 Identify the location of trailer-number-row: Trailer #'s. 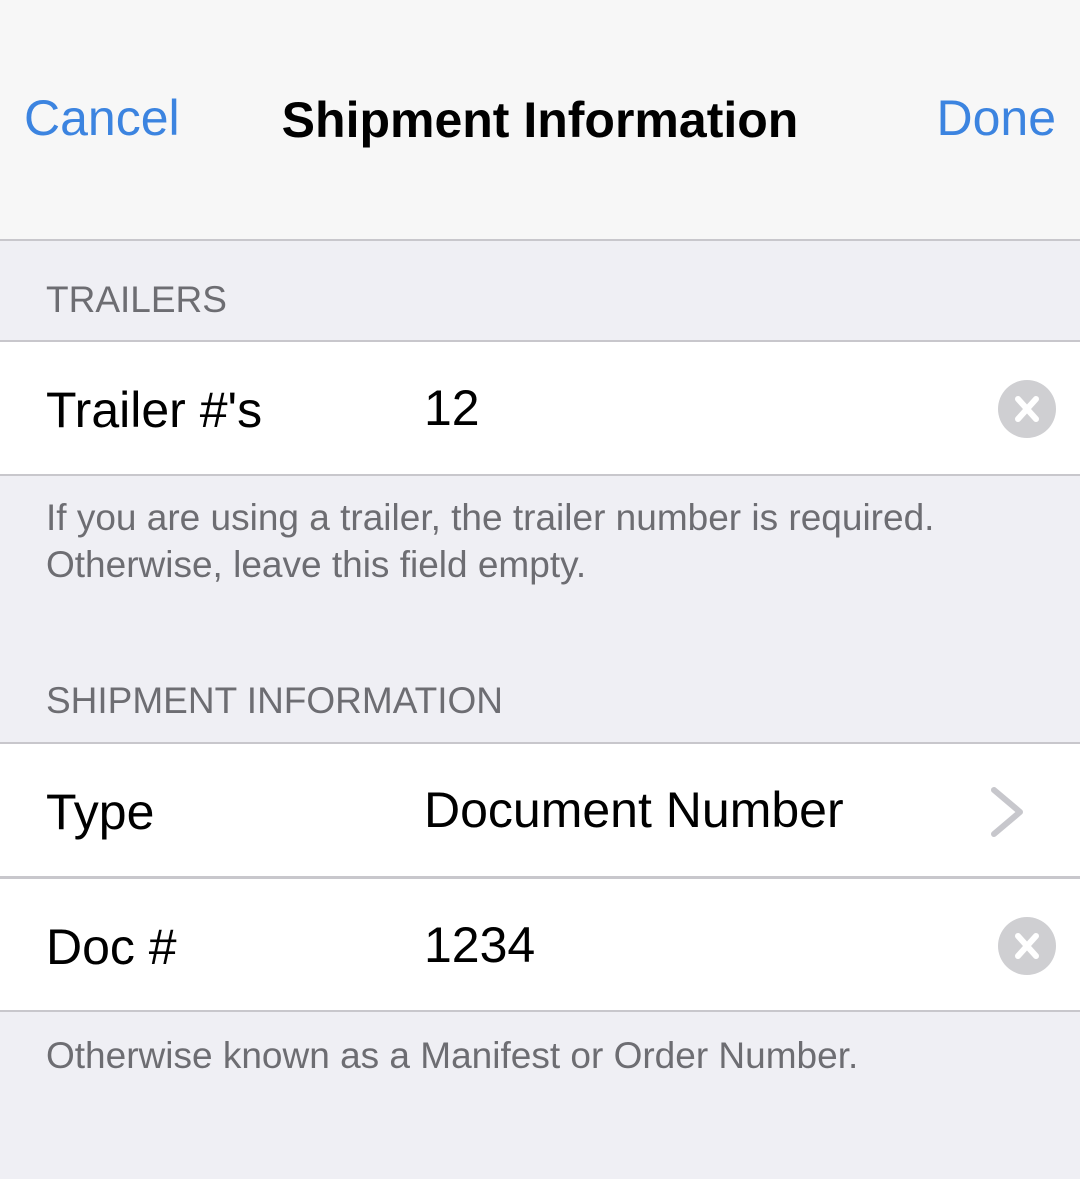
(540, 408).